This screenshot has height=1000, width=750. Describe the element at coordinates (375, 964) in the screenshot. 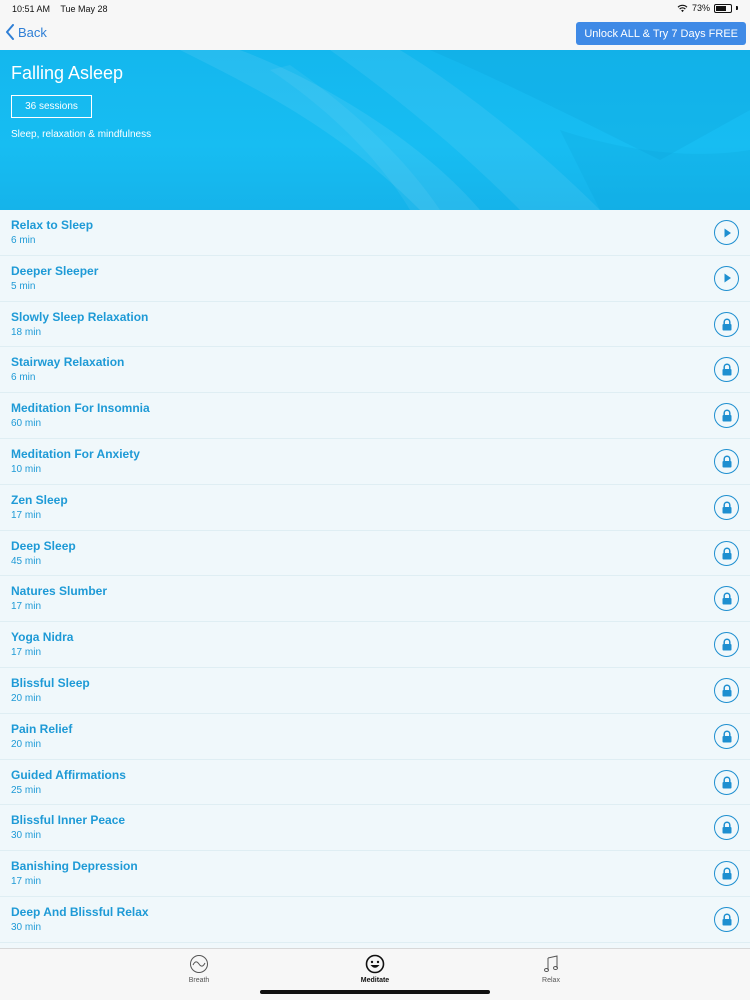

I see `smile-icon` at that location.